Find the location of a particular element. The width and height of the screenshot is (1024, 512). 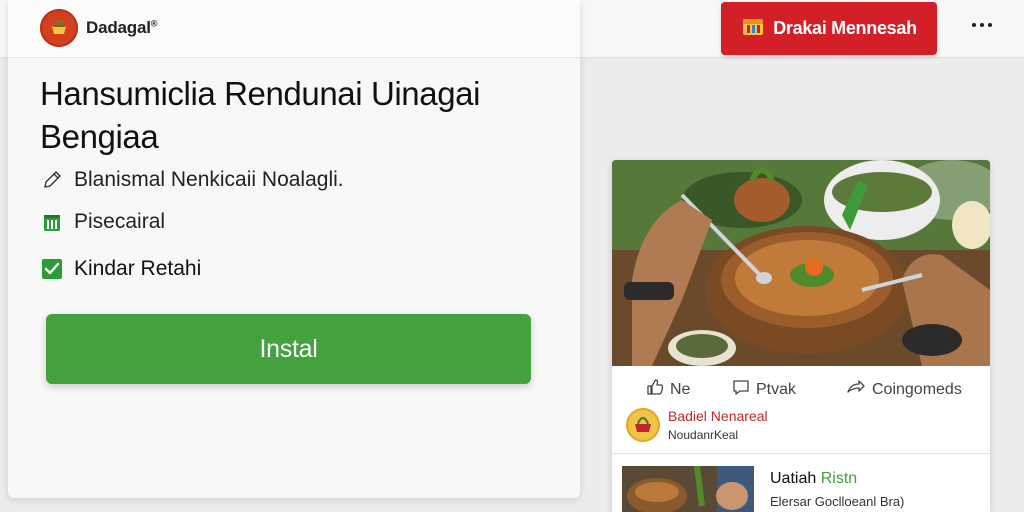

like-label: Ne is located at coordinates (680, 389).